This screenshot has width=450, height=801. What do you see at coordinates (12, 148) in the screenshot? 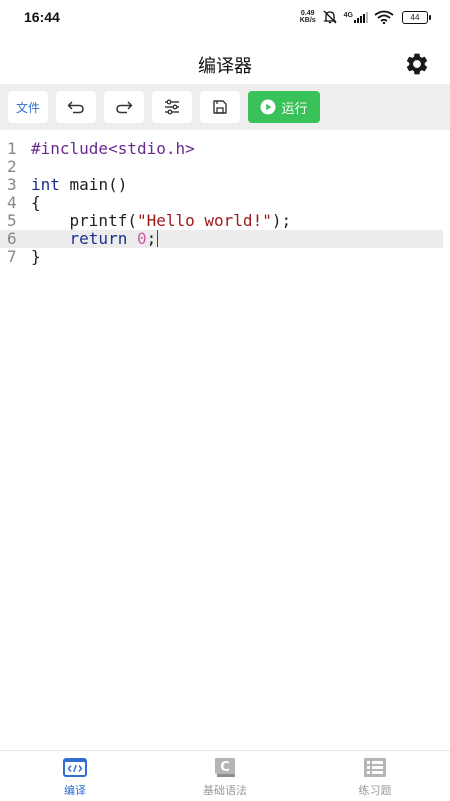
I see `line-number: 1` at bounding box center [12, 148].